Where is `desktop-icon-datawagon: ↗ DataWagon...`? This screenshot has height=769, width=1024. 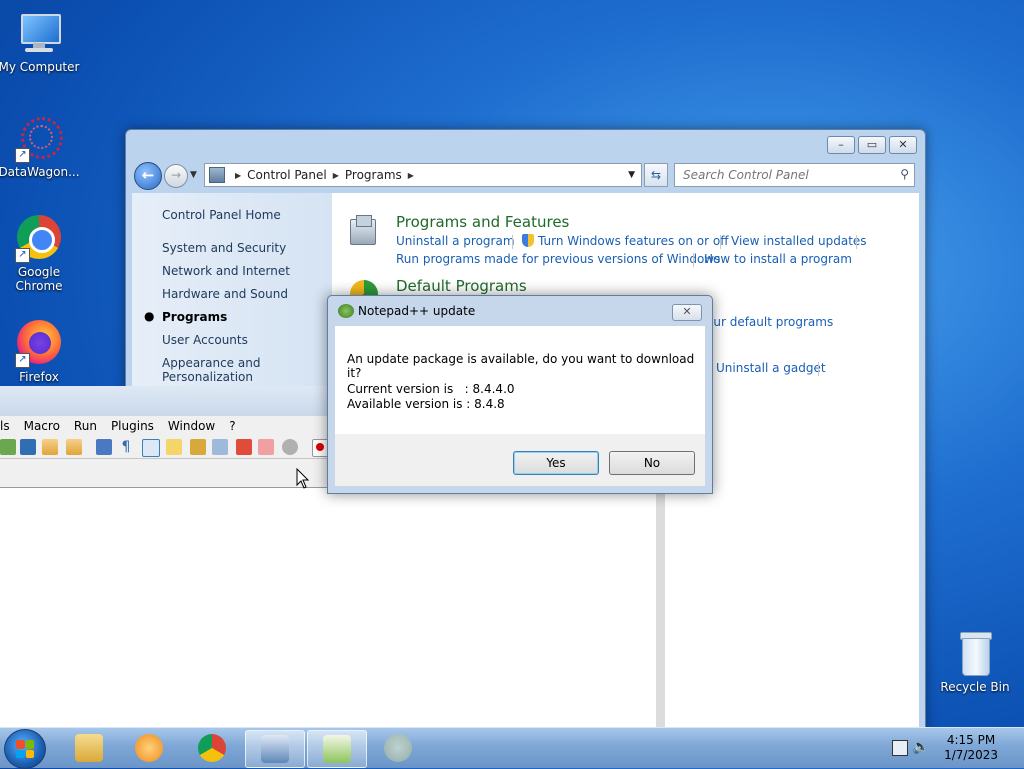
desktop-icon-datawagon: ↗ DataWagon... is located at coordinates (40, 147).